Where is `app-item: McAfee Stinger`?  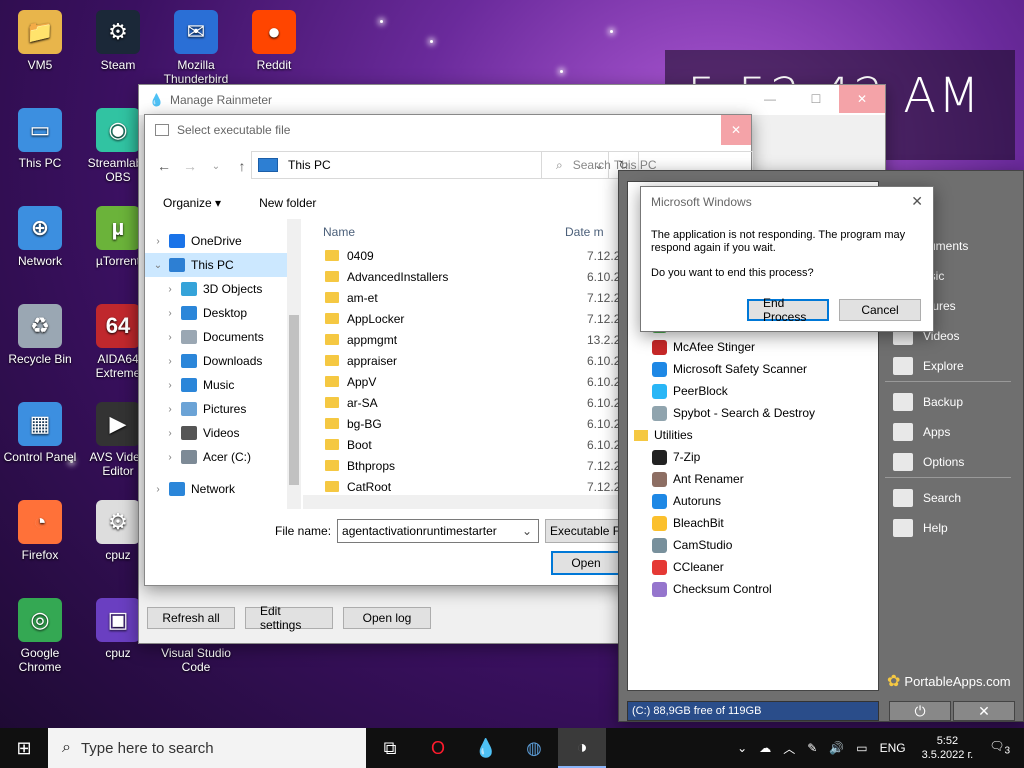
app-item: McAfee Stinger is located at coordinates (753, 347).